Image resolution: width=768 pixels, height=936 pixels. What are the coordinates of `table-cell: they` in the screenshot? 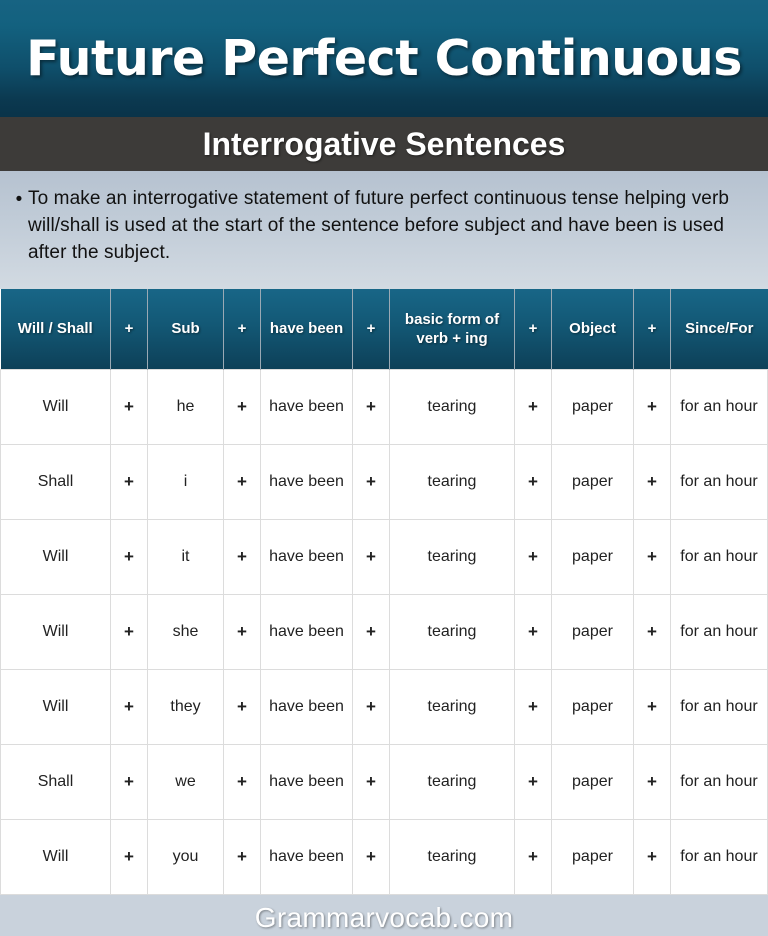 It's located at (185, 706).